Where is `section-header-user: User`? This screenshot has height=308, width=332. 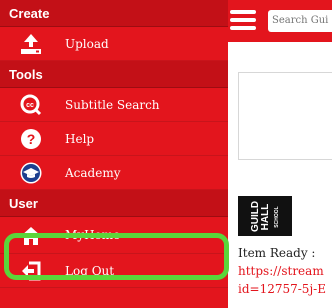 section-header-user: User is located at coordinates (114, 203).